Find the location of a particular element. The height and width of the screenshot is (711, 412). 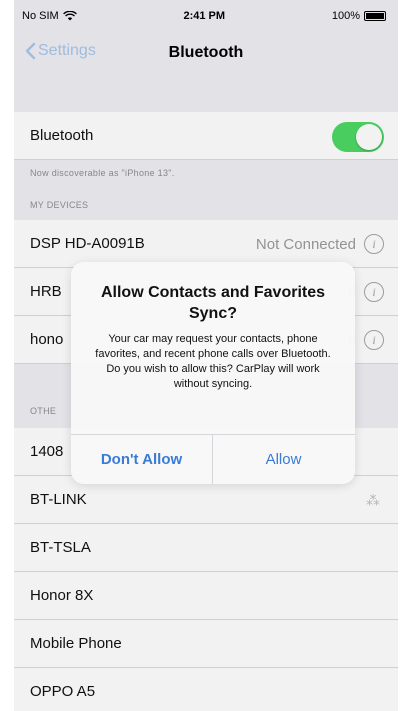

alert-title: Allow Contacts and Favorites Sync? is located at coordinates (213, 303).